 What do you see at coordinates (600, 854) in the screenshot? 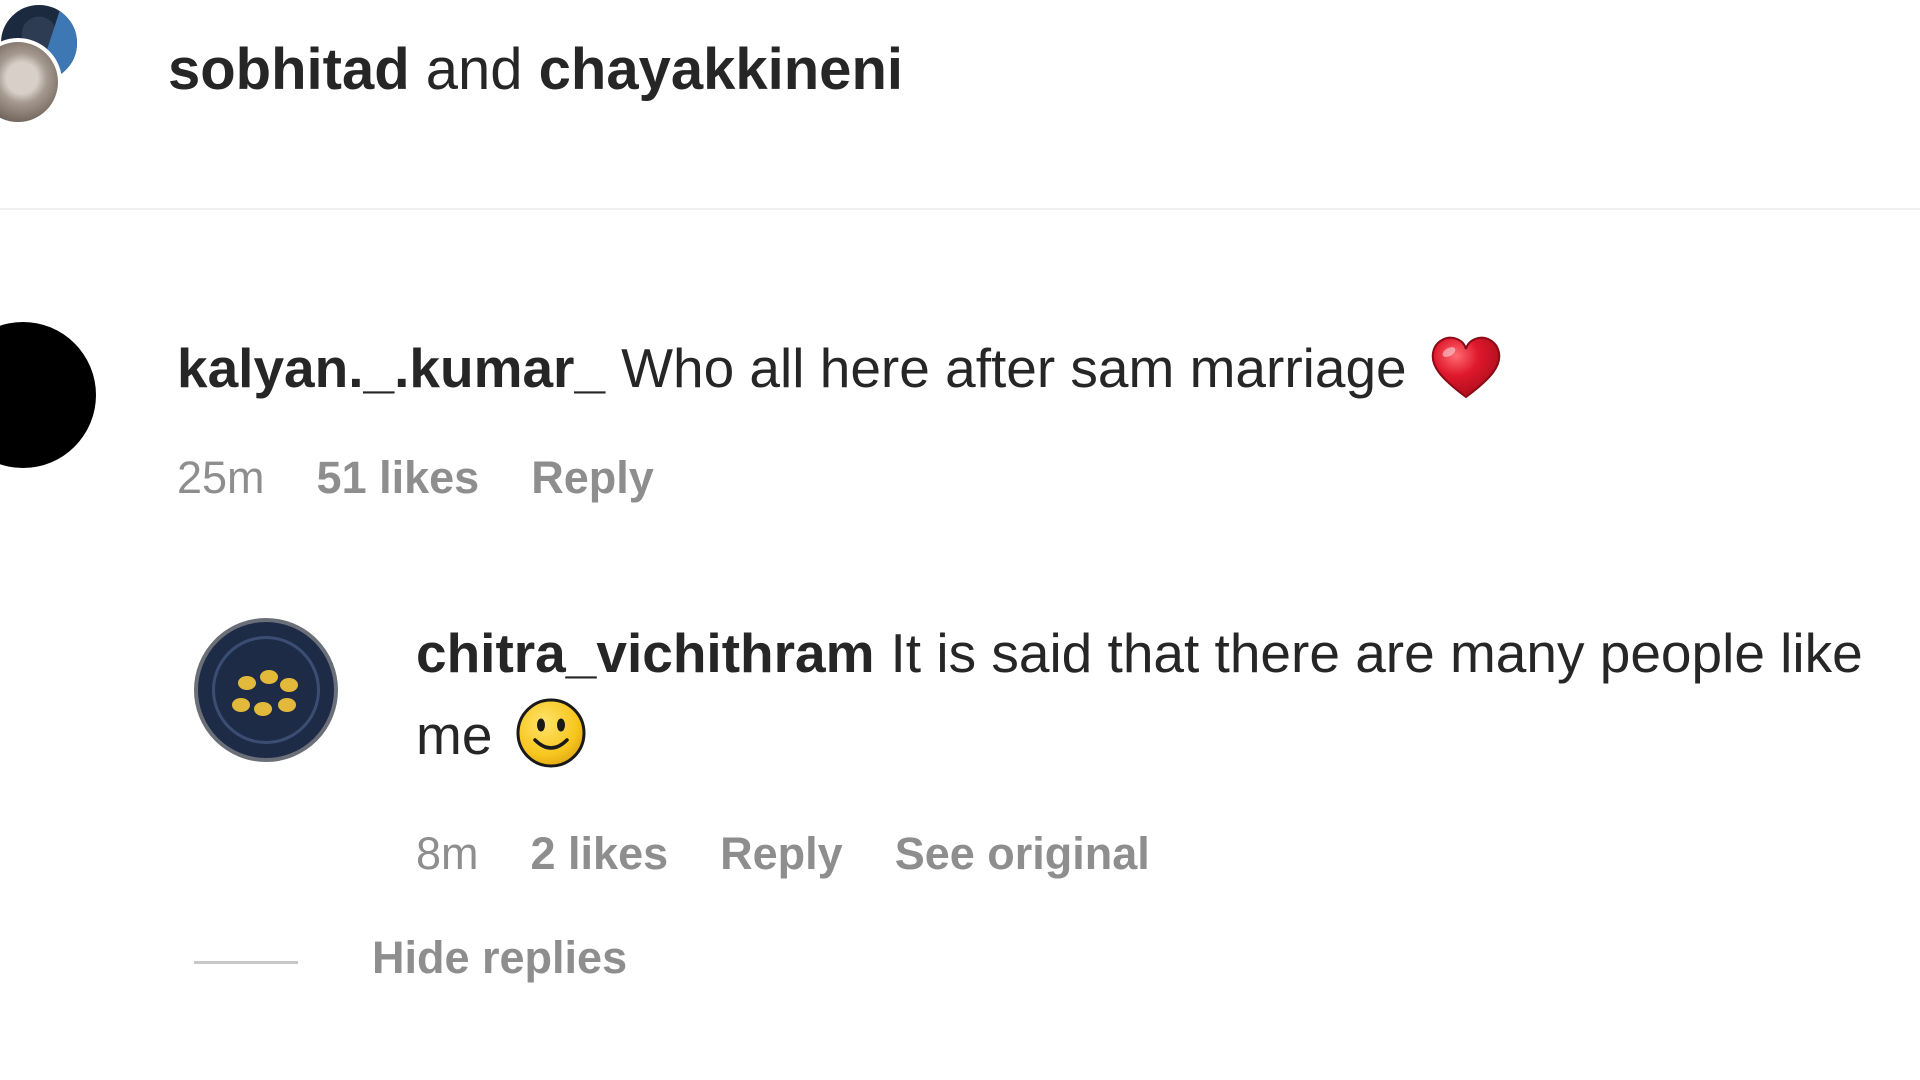
I see `reply-likes: 2 likes` at bounding box center [600, 854].